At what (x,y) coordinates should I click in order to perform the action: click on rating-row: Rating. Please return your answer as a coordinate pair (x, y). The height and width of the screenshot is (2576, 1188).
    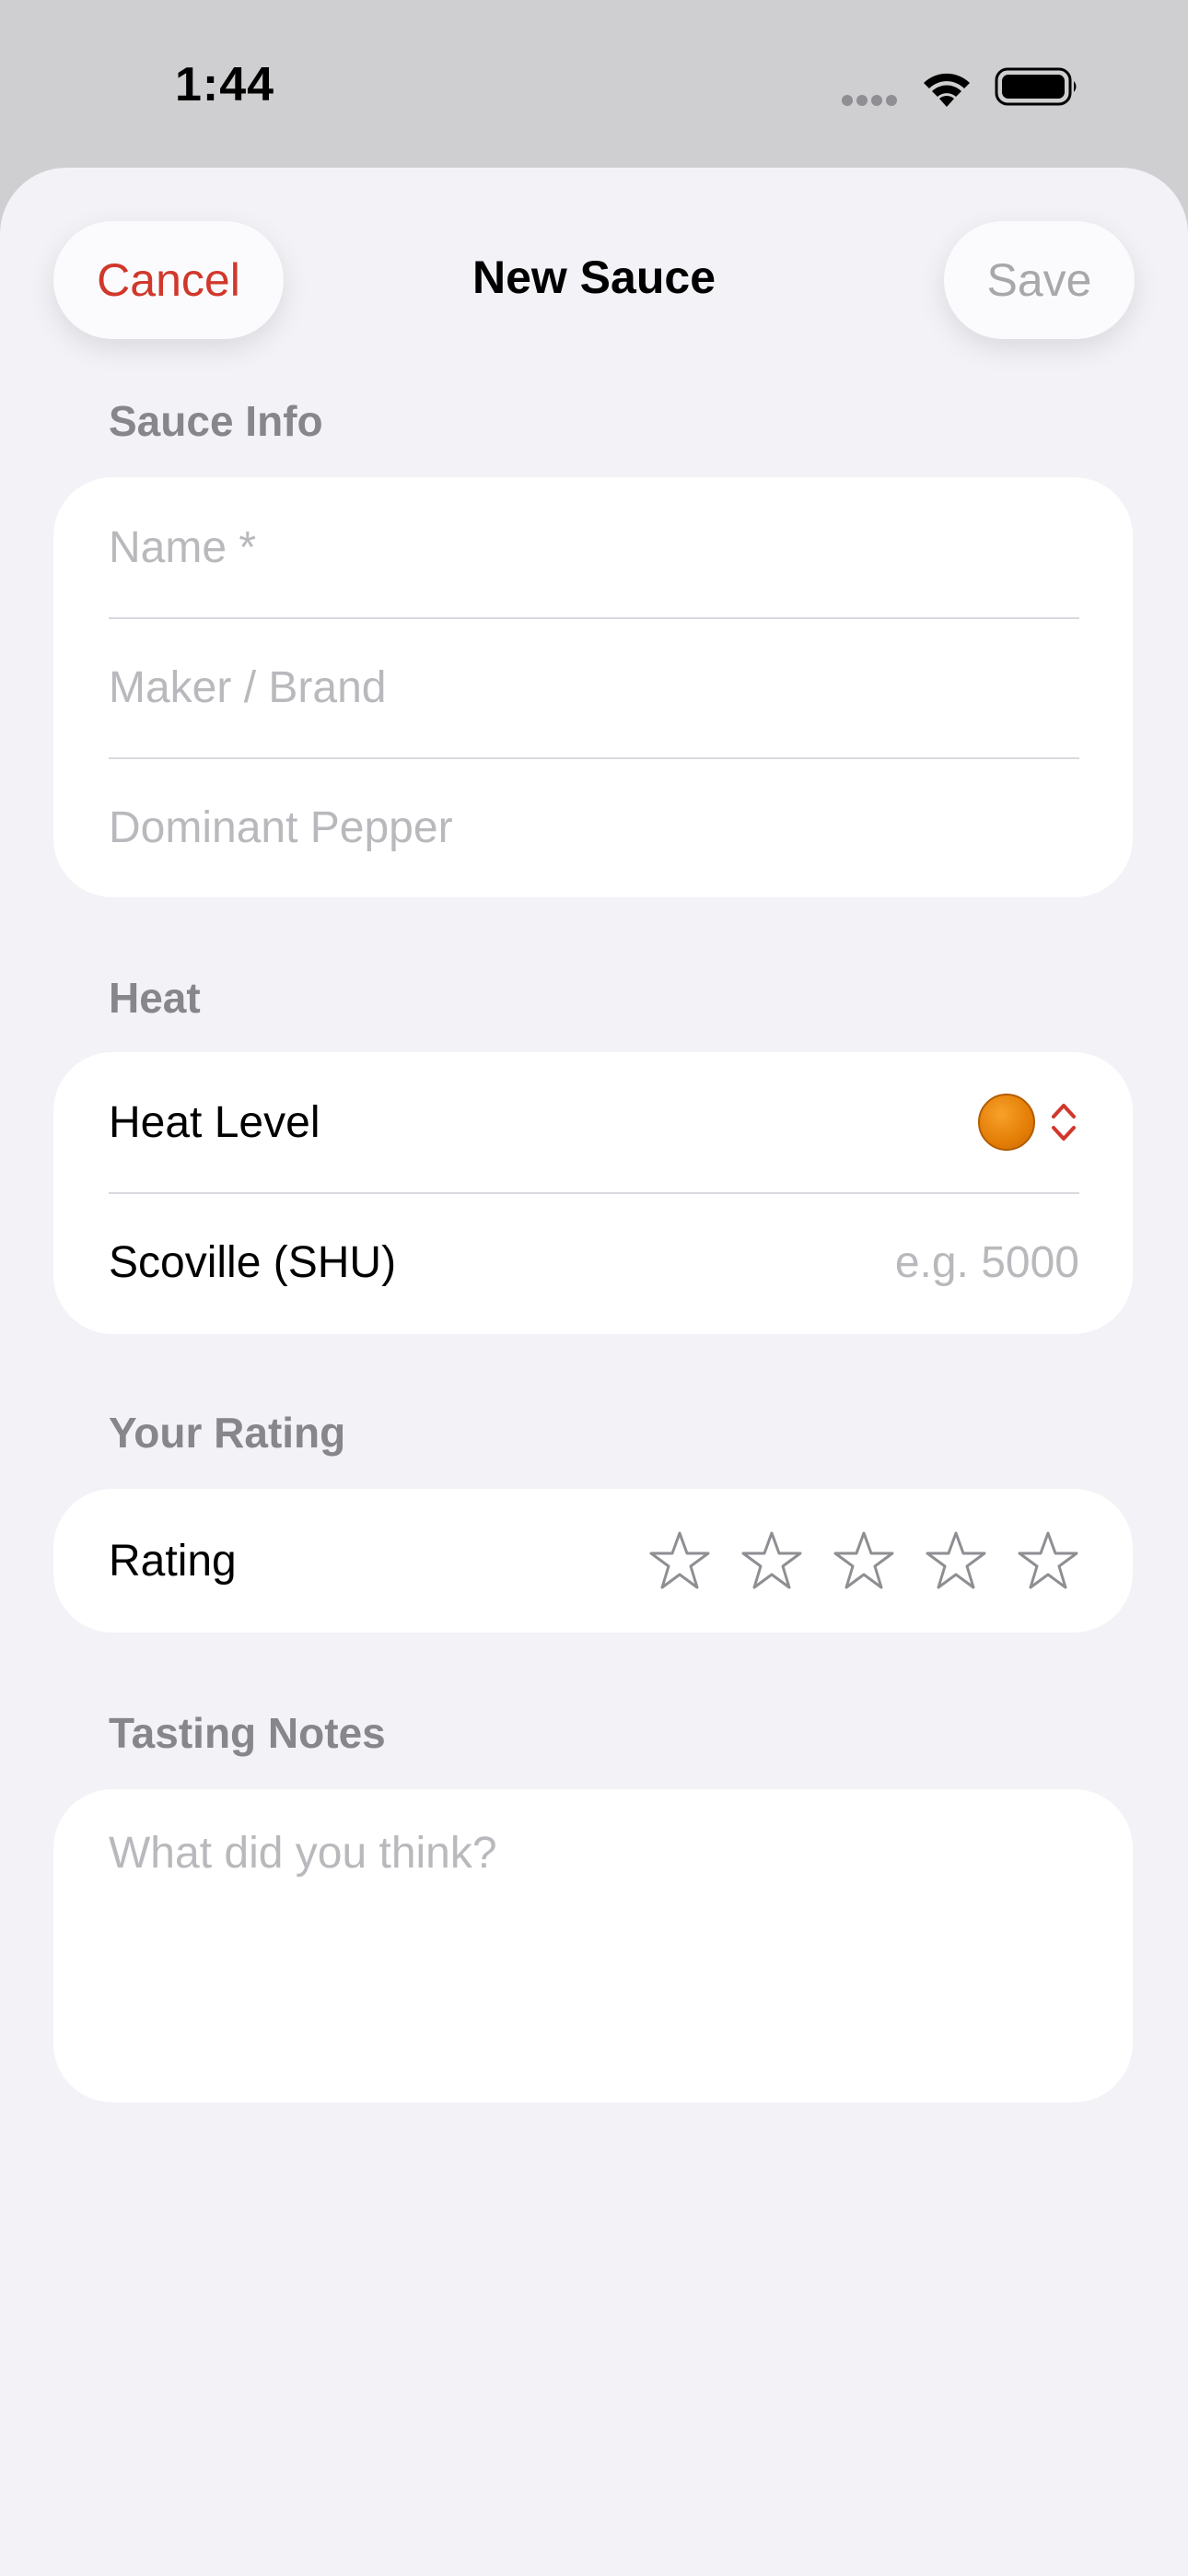
    Looking at the image, I should click on (594, 1561).